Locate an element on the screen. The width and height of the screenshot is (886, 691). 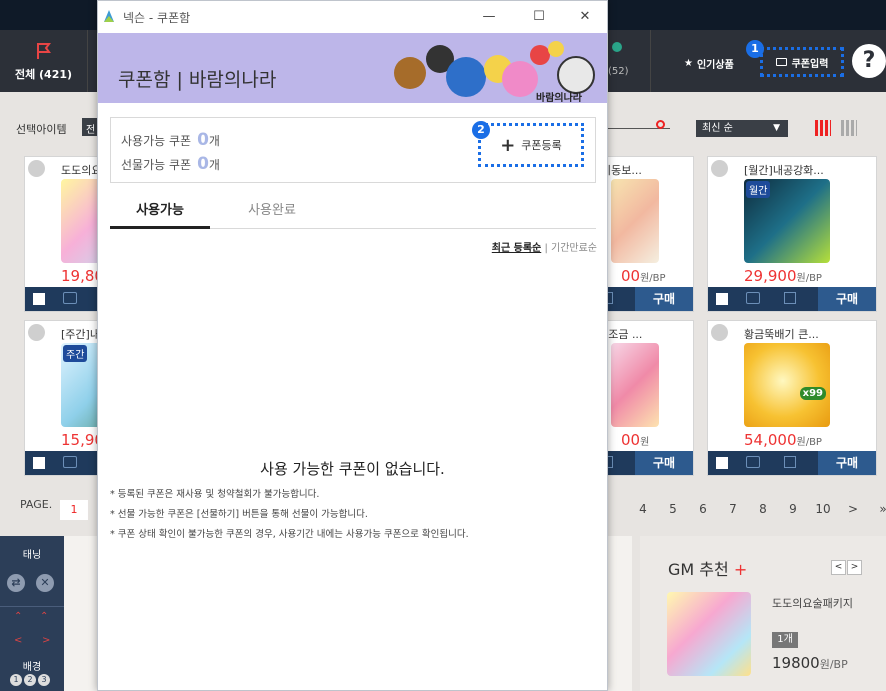
page-link: 9 is located at coordinates (793, 509).